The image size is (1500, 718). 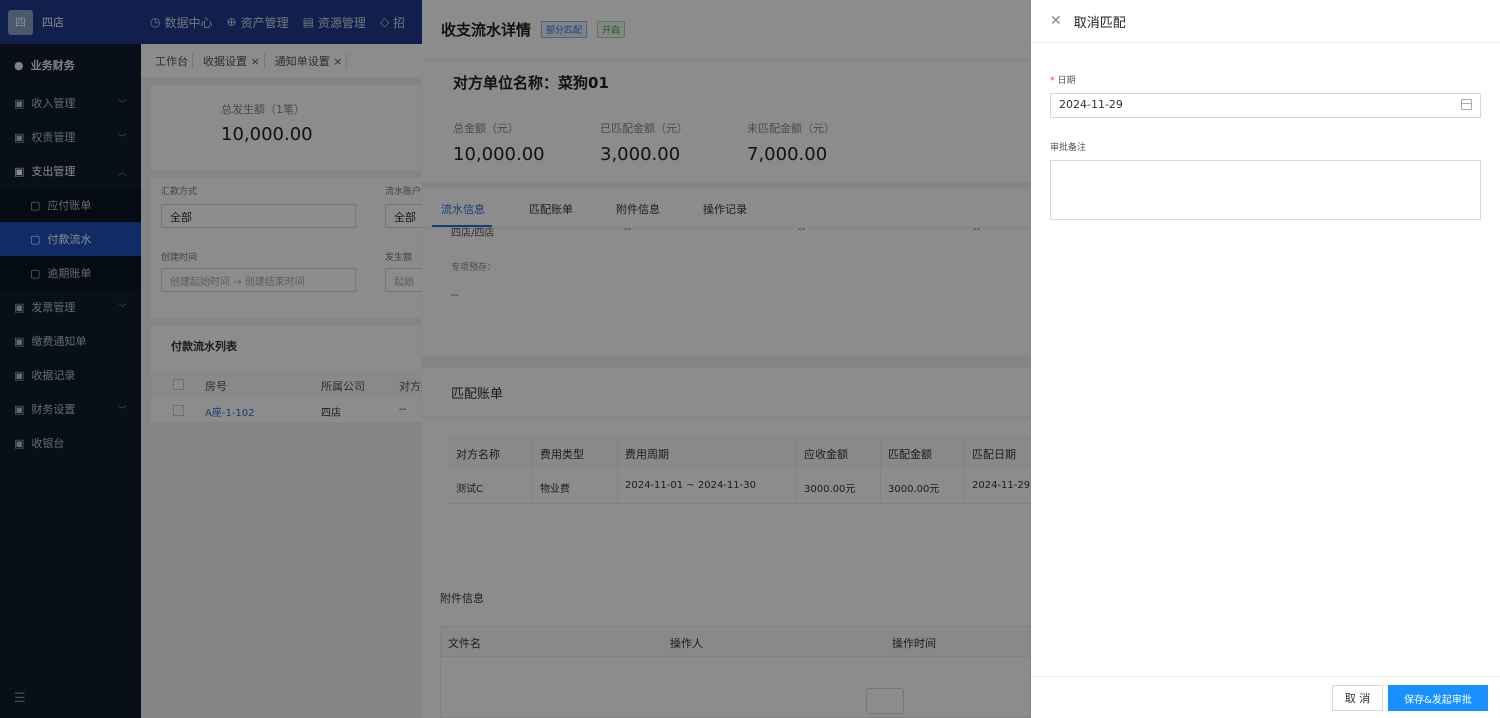 I want to click on approval-note-input, so click(x=1265, y=190).